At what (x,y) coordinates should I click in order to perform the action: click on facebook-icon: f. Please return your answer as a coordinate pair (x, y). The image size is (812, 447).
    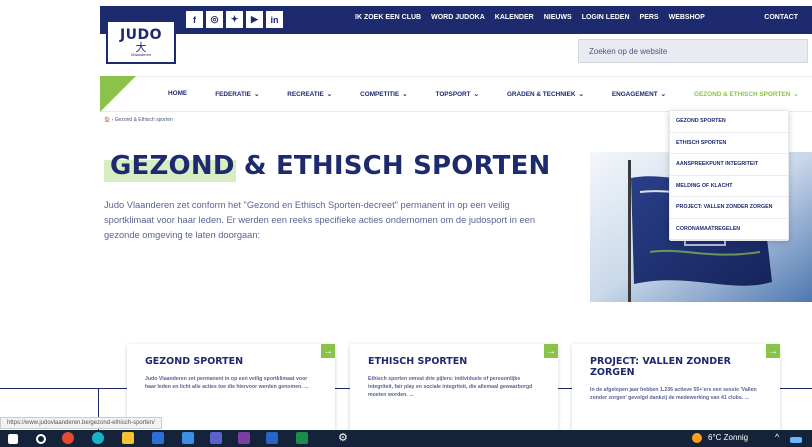
    Looking at the image, I should click on (194, 19).